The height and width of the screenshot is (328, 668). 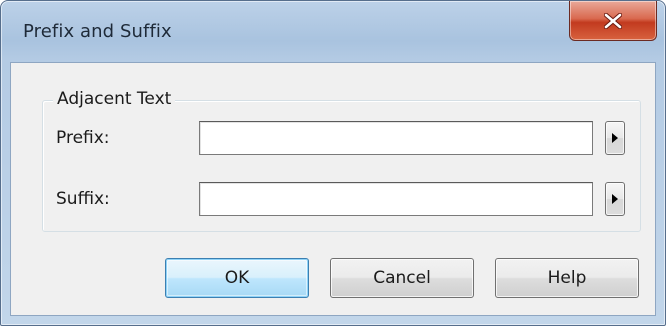 I want to click on close-icon, so click(x=613, y=20).